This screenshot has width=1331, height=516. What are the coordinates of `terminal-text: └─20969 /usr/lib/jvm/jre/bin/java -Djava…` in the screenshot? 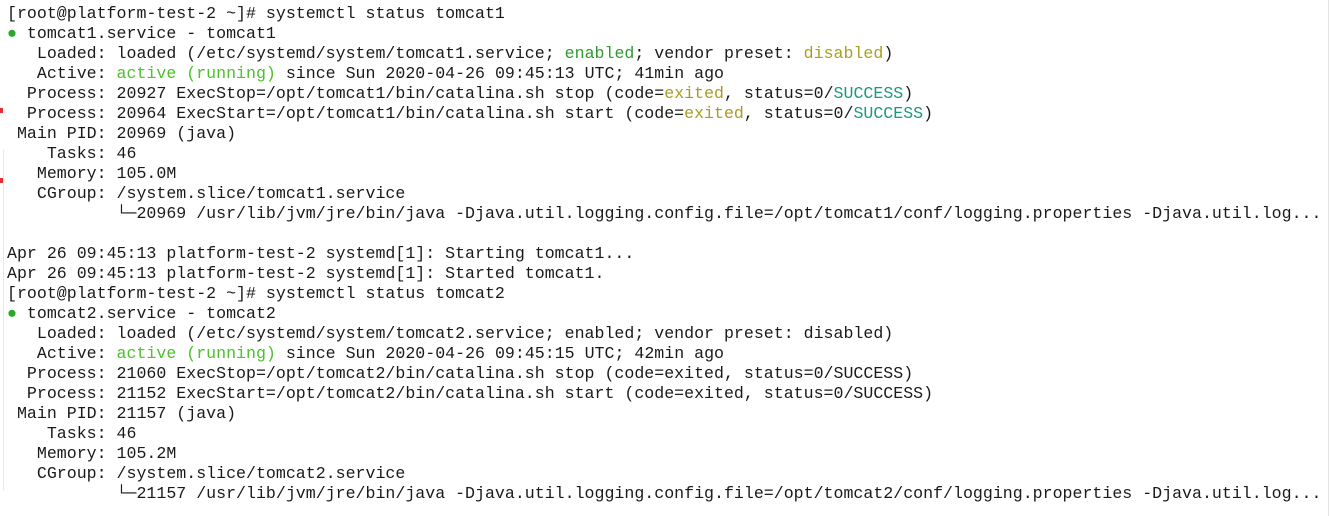 It's located at (664, 213).